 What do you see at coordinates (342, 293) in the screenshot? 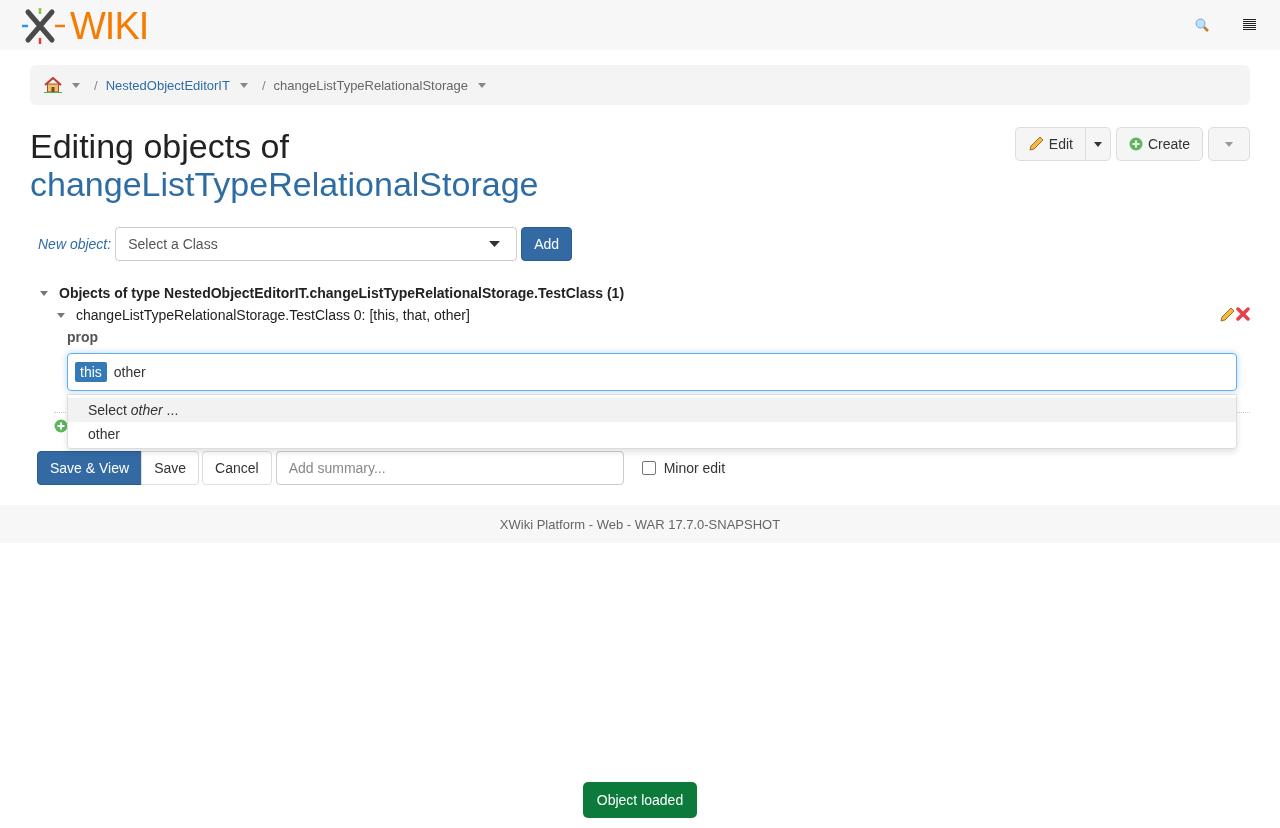
I see `object-type-heading: Objects of type NestedObjectEditorIT.changeListTypeRelationalStorage.TestClass (1)` at bounding box center [342, 293].